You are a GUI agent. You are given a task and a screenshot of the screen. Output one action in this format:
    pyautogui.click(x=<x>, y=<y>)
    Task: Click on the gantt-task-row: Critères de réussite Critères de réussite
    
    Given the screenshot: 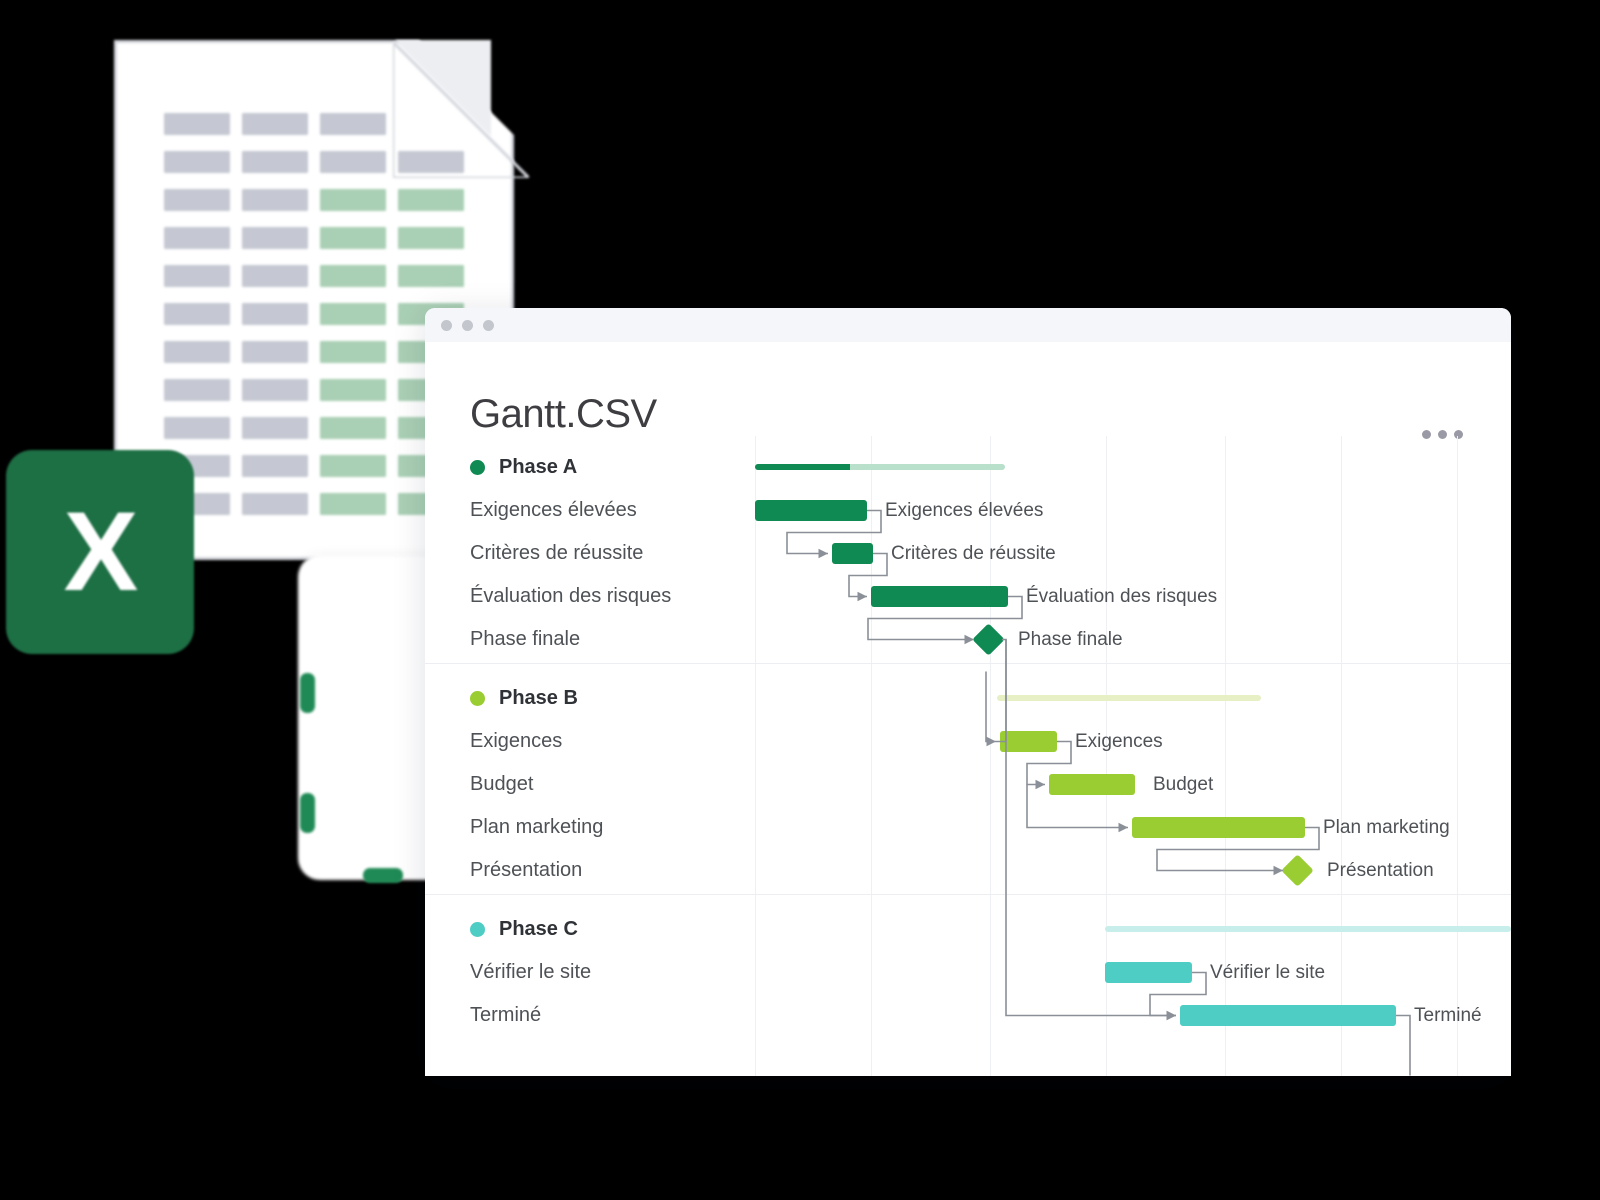 What is the action you would take?
    pyautogui.click(x=968, y=553)
    